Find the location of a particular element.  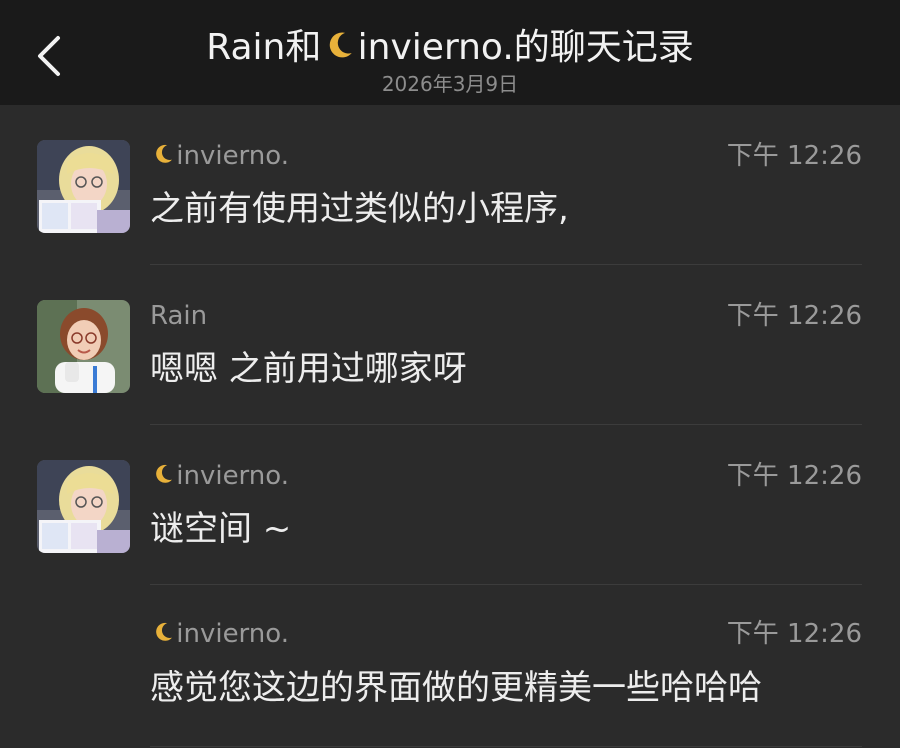

message-text: 之前有使用过类似的小程序, is located at coordinates (359, 209).